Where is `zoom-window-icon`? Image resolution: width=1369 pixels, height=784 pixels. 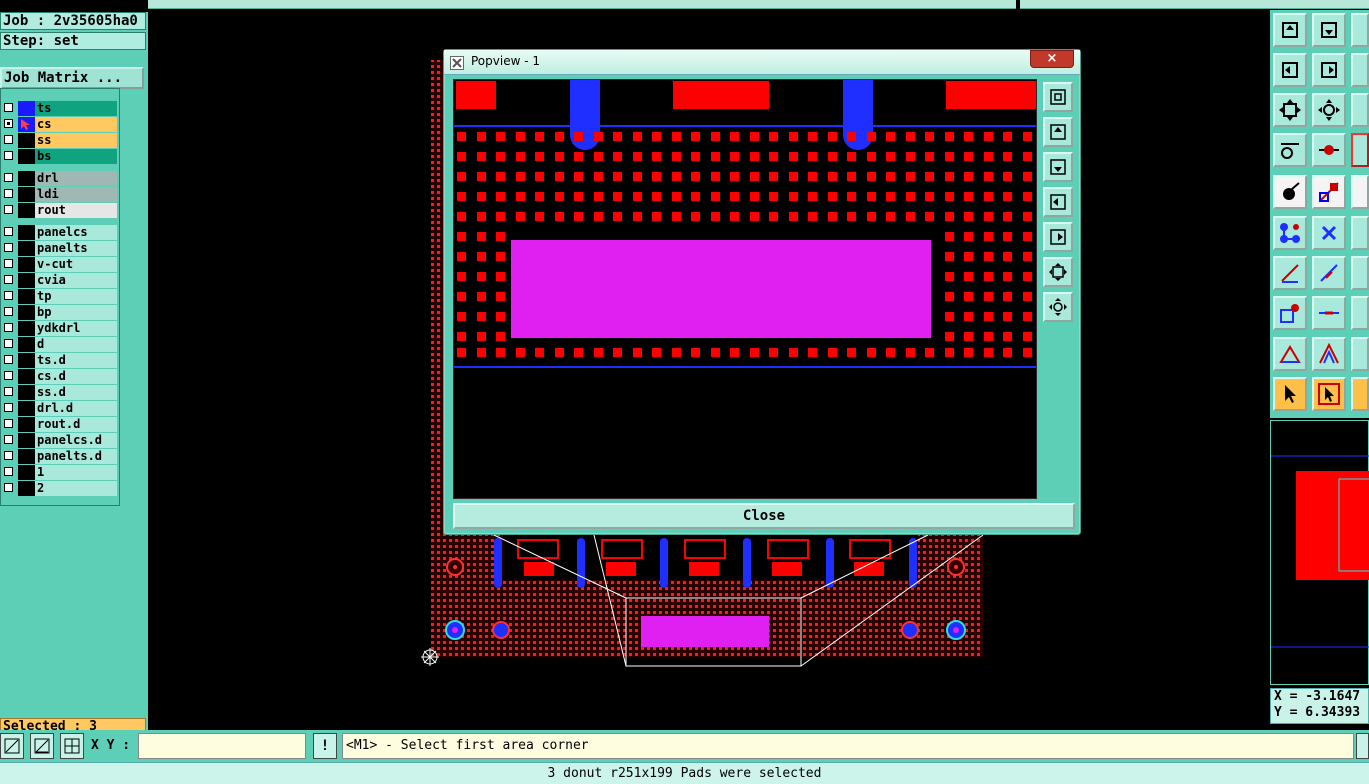 zoom-window-icon is located at coordinates (1058, 97).